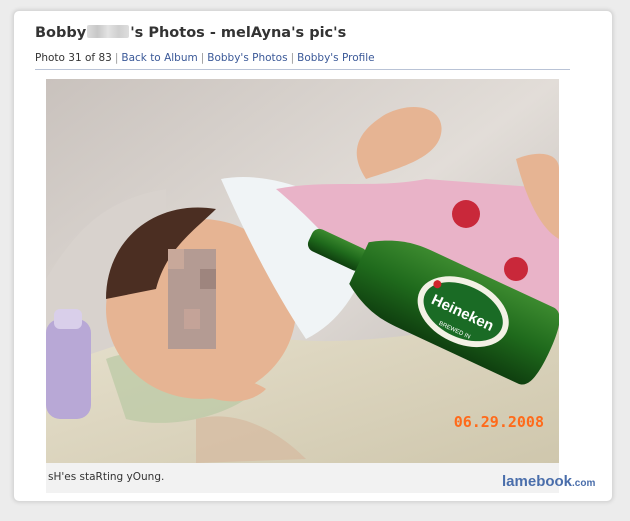 This screenshot has height=521, width=630. Describe the element at coordinates (106, 477) in the screenshot. I see `photo-caption: sH'es staRting yOung.` at that location.